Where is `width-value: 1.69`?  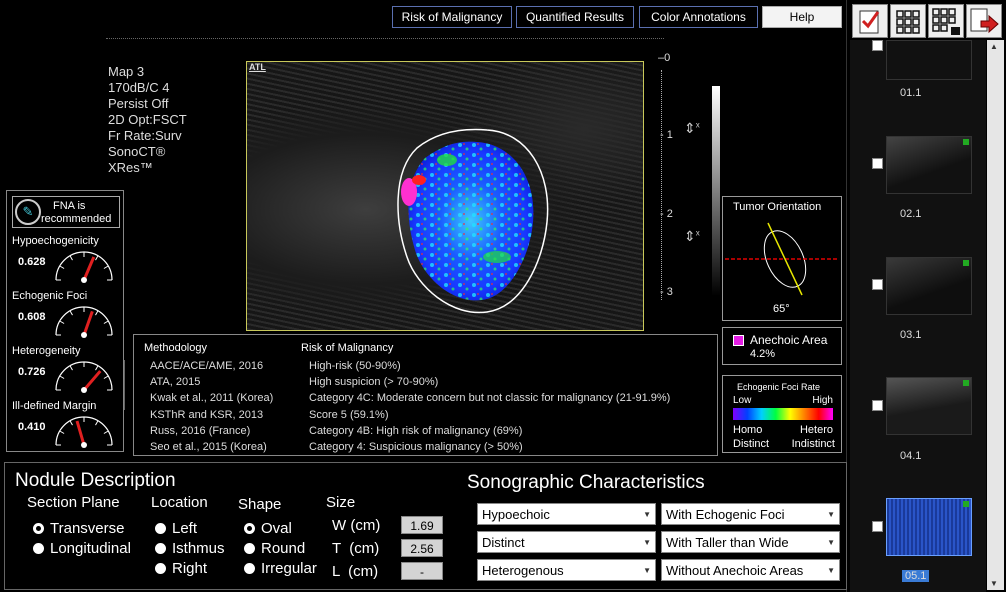
width-value: 1.69 is located at coordinates (422, 525).